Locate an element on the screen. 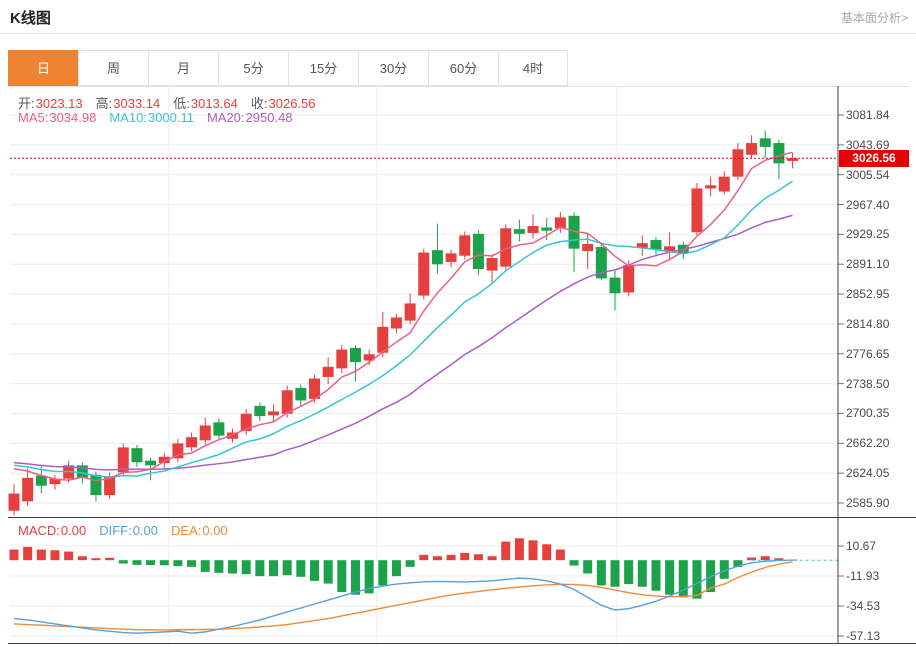 Image resolution: width=916 pixels, height=647 pixels. legend-value: 2950.48 is located at coordinates (269, 117).